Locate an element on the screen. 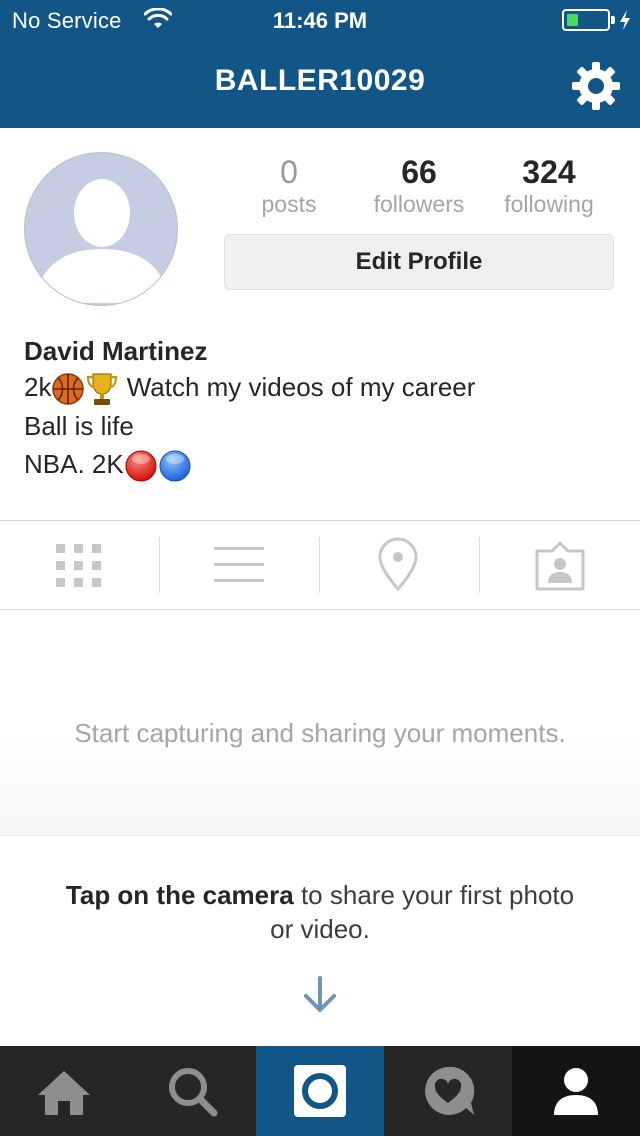 The image size is (640, 1136). tab-grid is located at coordinates (80, 565).